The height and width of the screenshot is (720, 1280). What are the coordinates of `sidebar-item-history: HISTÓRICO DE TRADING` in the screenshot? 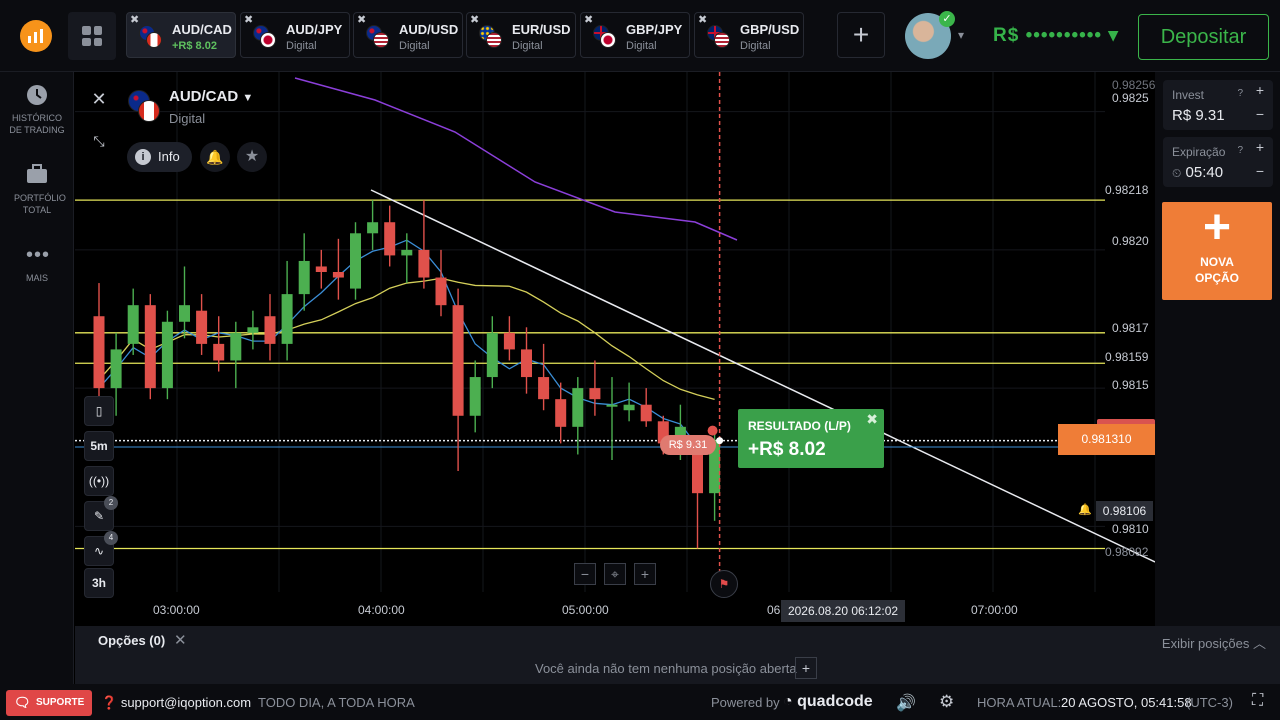 It's located at (37, 110).